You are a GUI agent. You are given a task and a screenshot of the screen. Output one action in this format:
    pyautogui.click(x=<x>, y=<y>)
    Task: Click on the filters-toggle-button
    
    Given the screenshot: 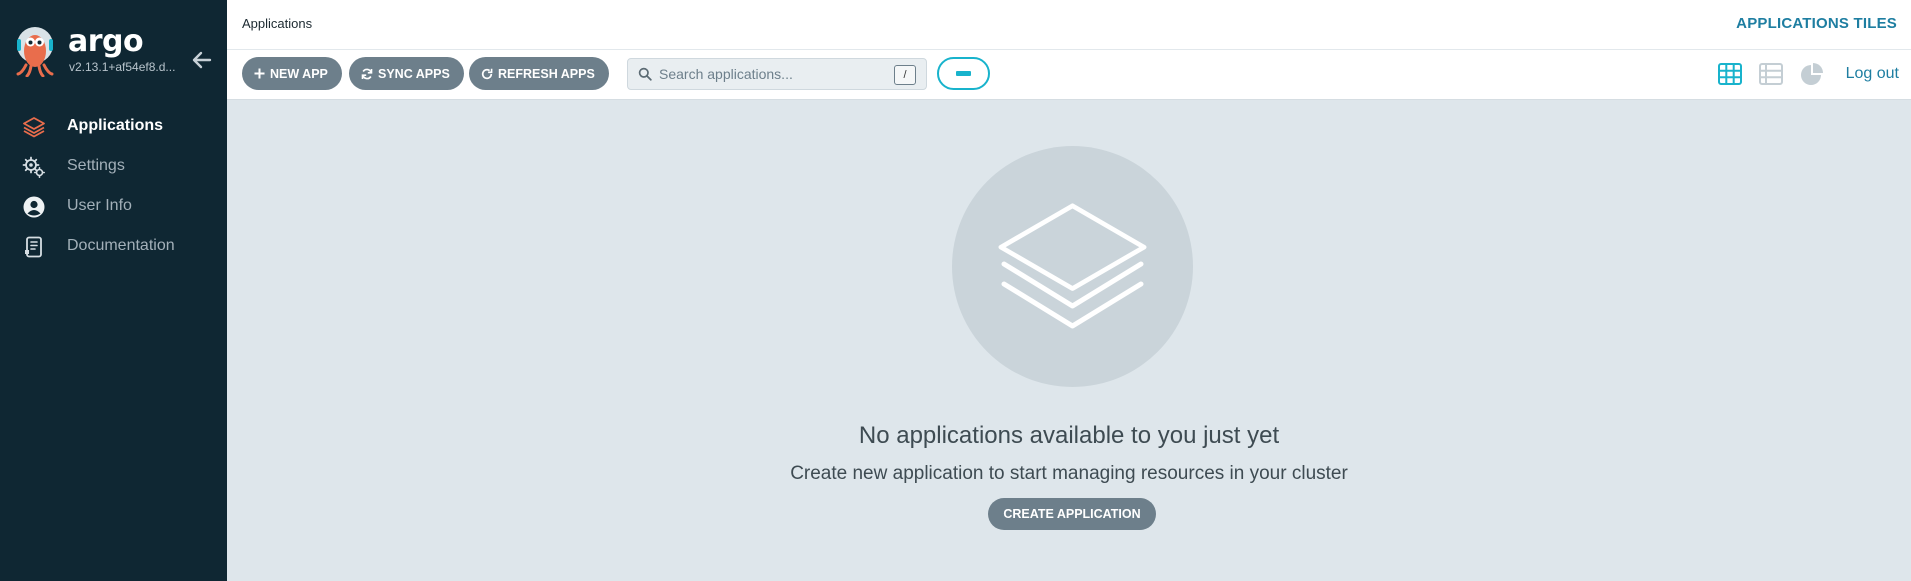 What is the action you would take?
    pyautogui.click(x=963, y=73)
    